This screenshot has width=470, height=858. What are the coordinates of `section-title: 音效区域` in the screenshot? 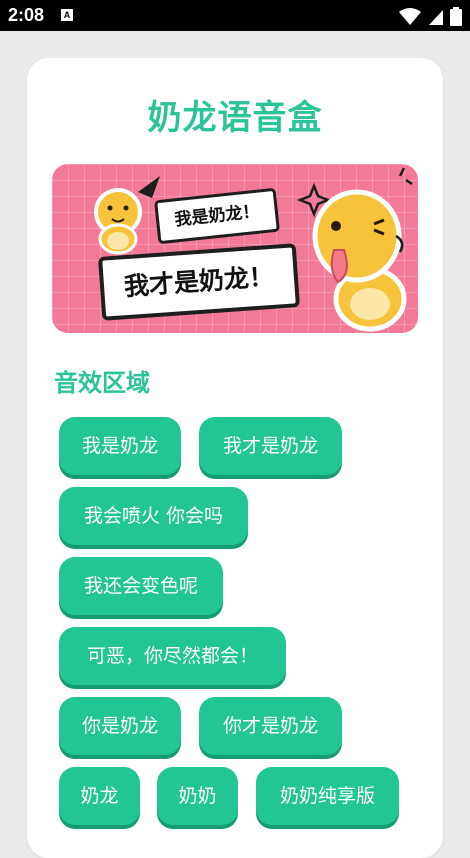 It's located at (102, 383).